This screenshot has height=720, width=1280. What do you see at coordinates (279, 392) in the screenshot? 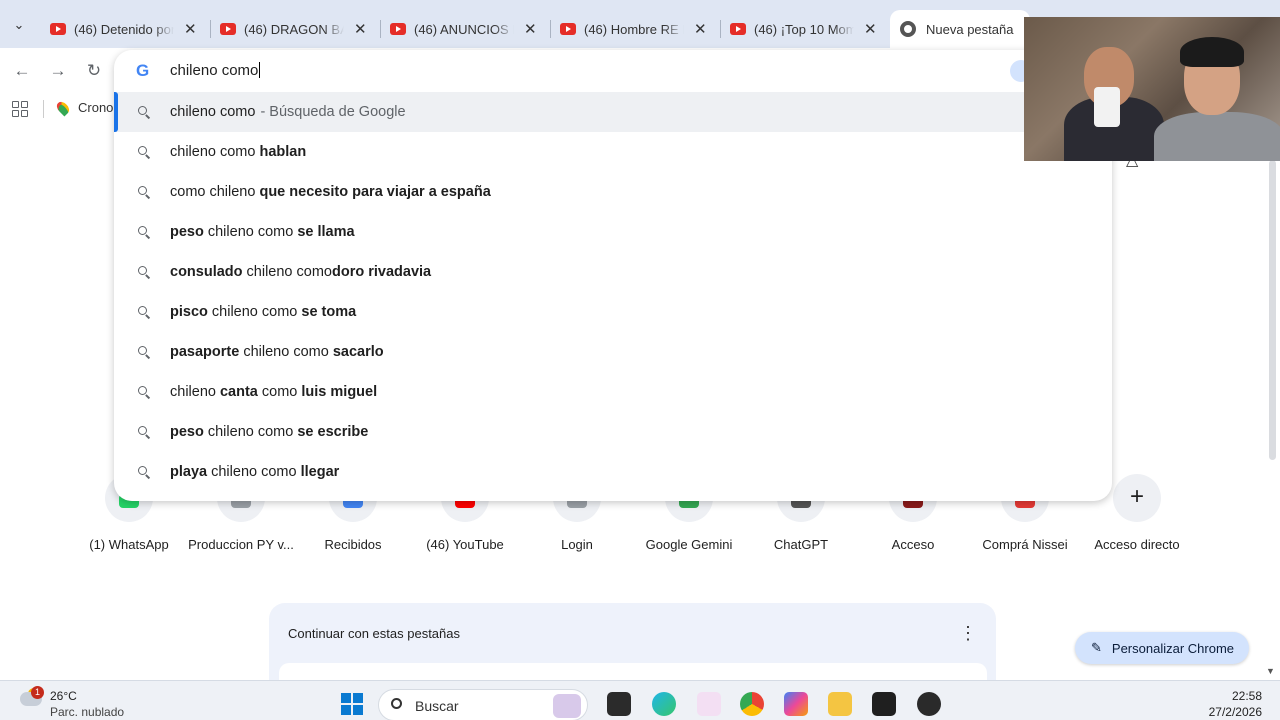
I see `suggestion-part: como` at bounding box center [279, 392].